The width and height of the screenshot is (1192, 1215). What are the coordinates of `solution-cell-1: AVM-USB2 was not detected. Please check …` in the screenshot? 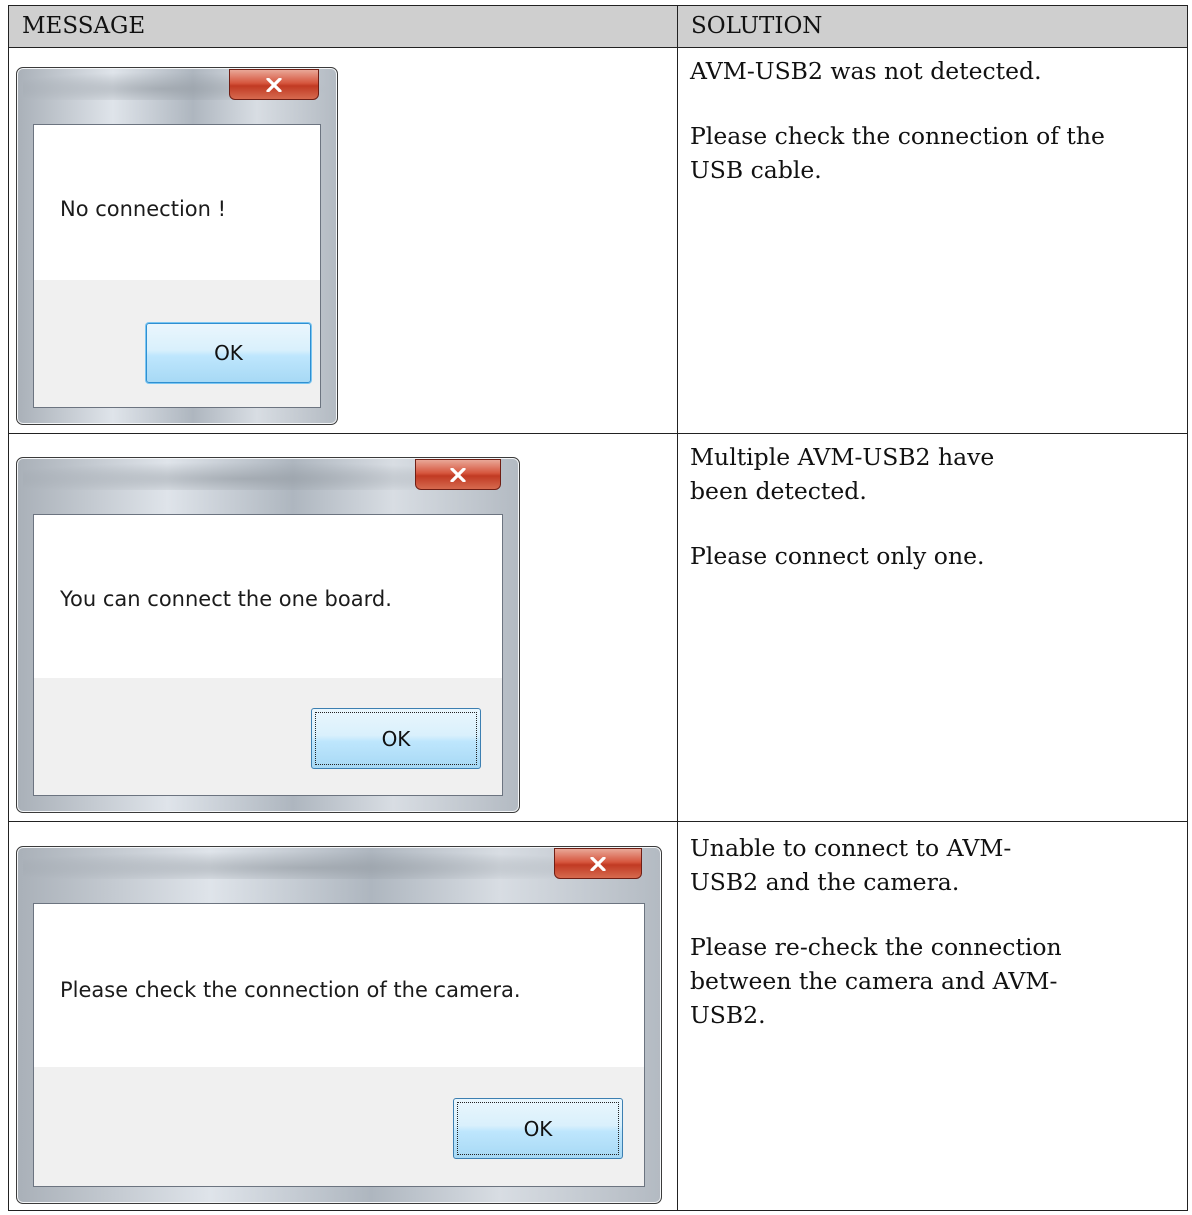 It's located at (940, 136).